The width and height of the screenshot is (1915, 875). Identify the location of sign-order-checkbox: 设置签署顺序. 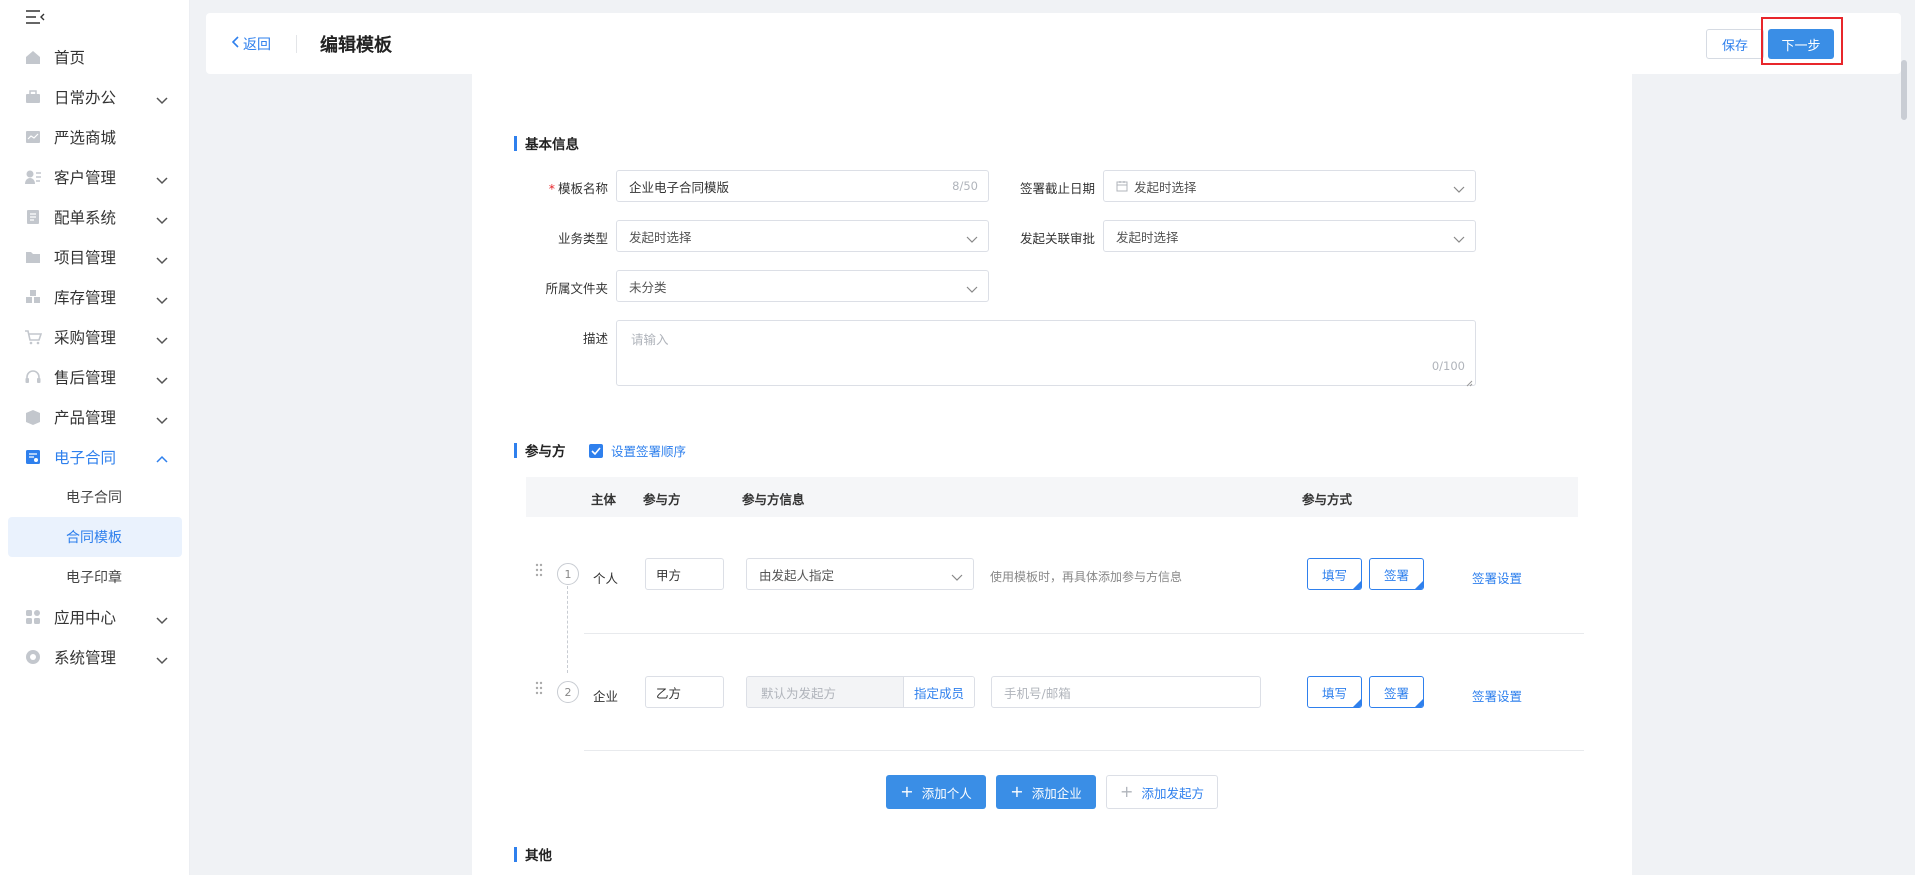
(637, 450).